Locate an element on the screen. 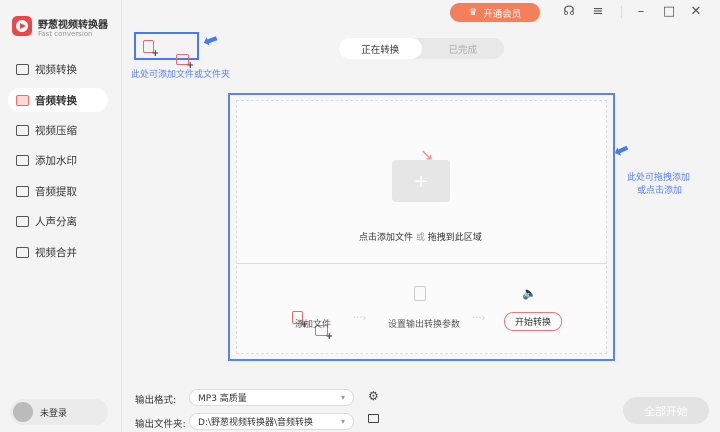 The image size is (720, 432). start-convert-button: 开始转换 is located at coordinates (533, 321).